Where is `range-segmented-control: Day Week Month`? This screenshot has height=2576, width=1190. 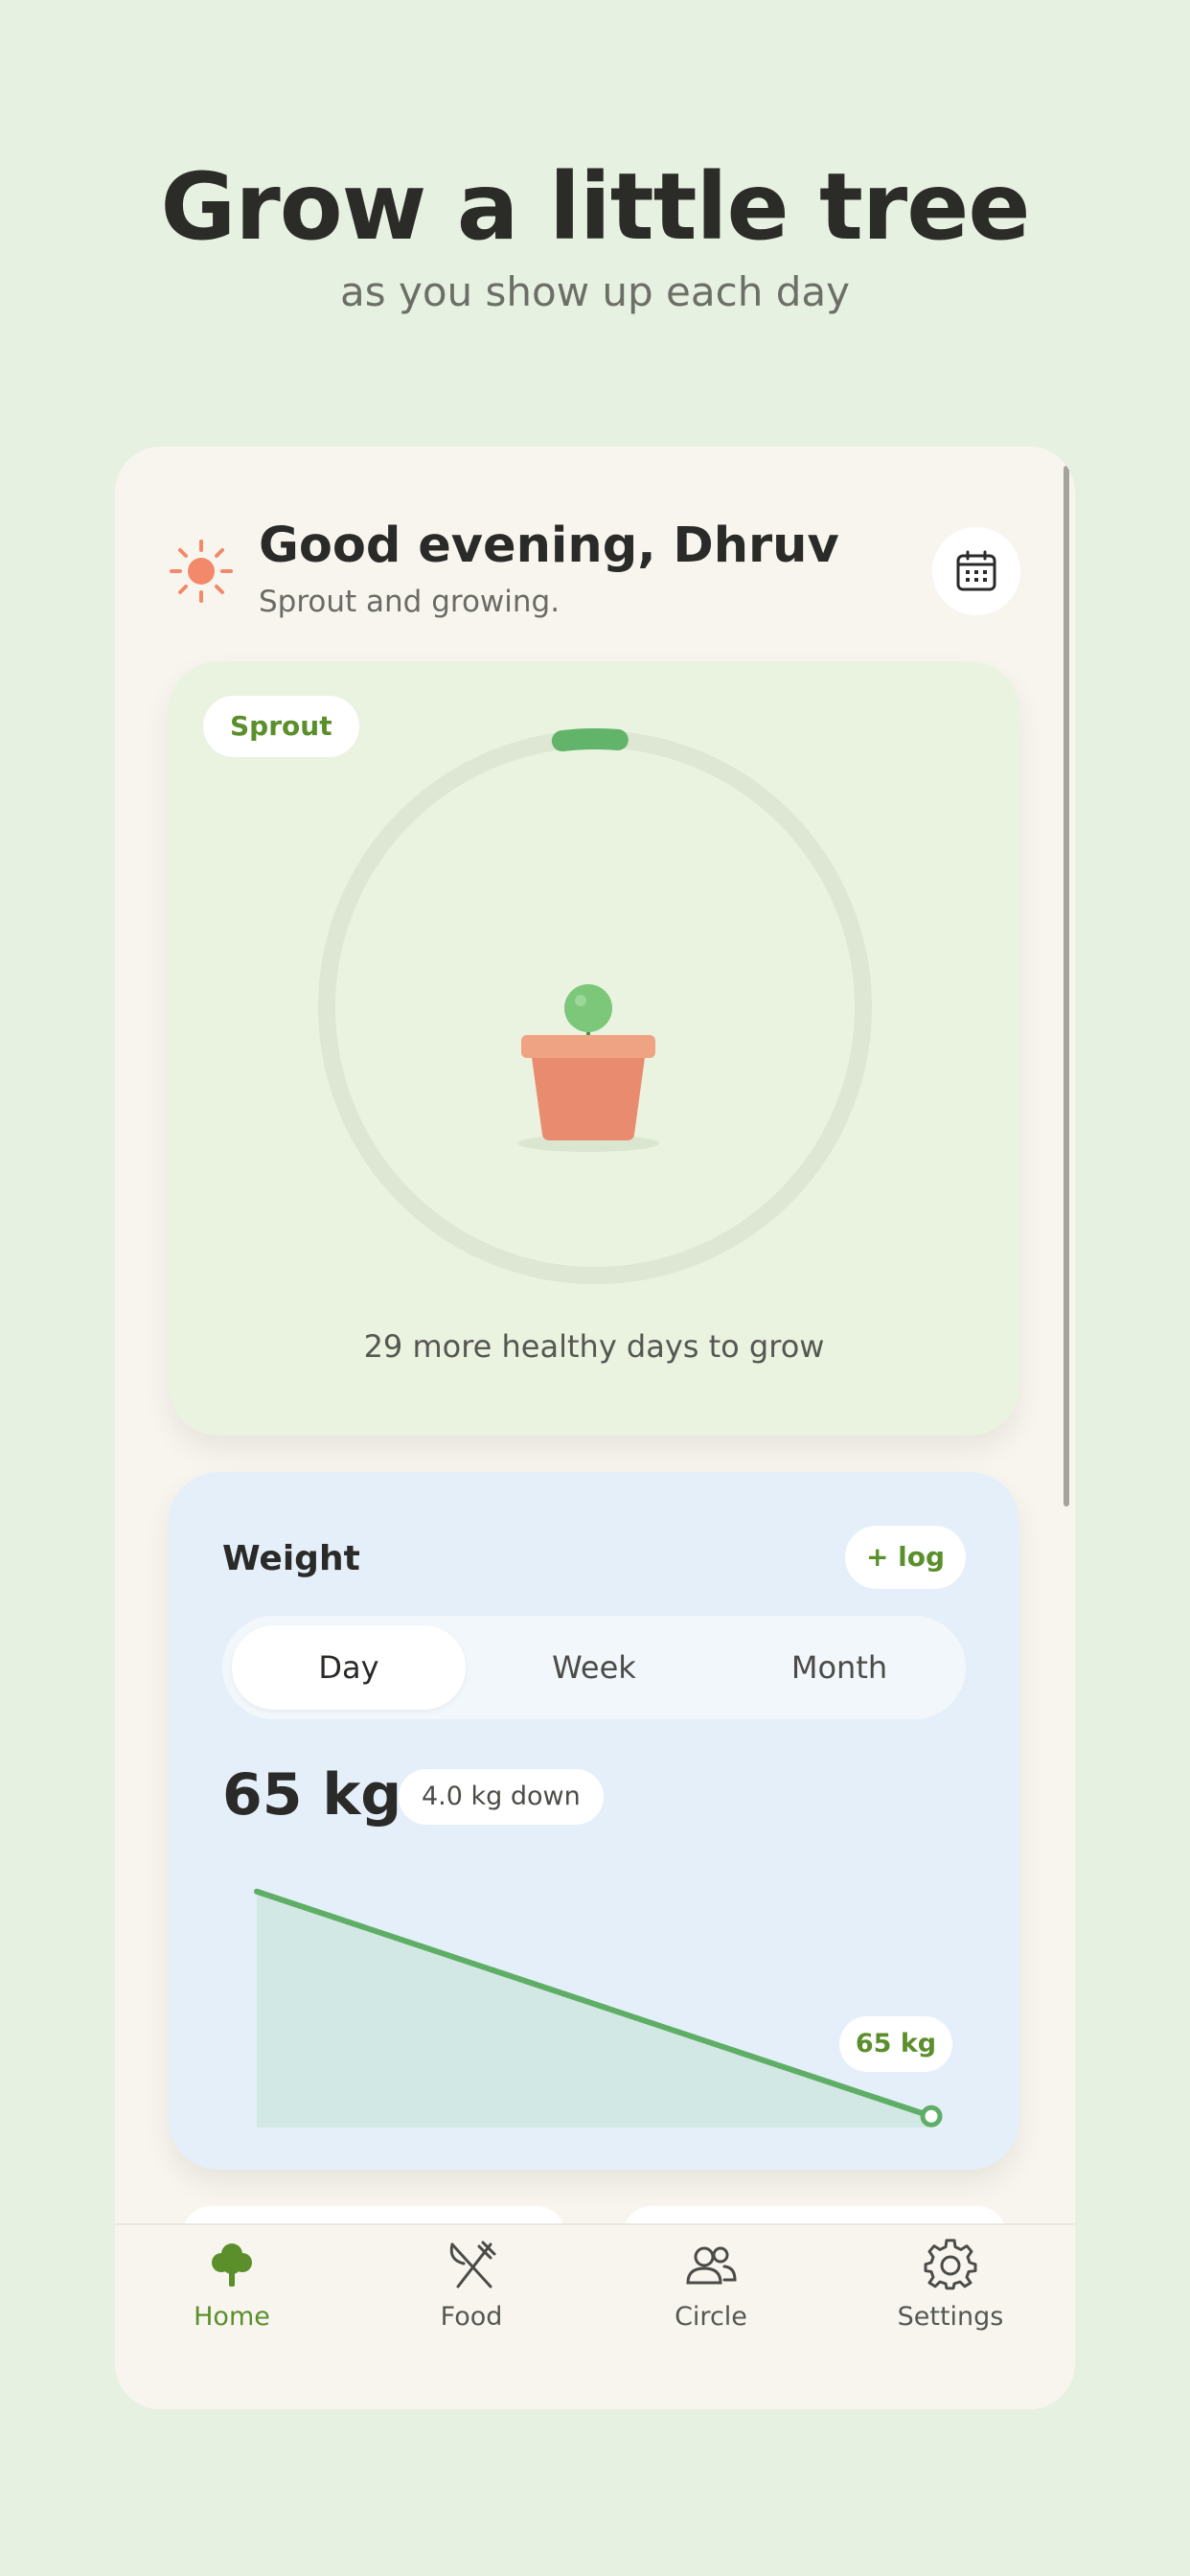 range-segmented-control: Day Week Month is located at coordinates (594, 1667).